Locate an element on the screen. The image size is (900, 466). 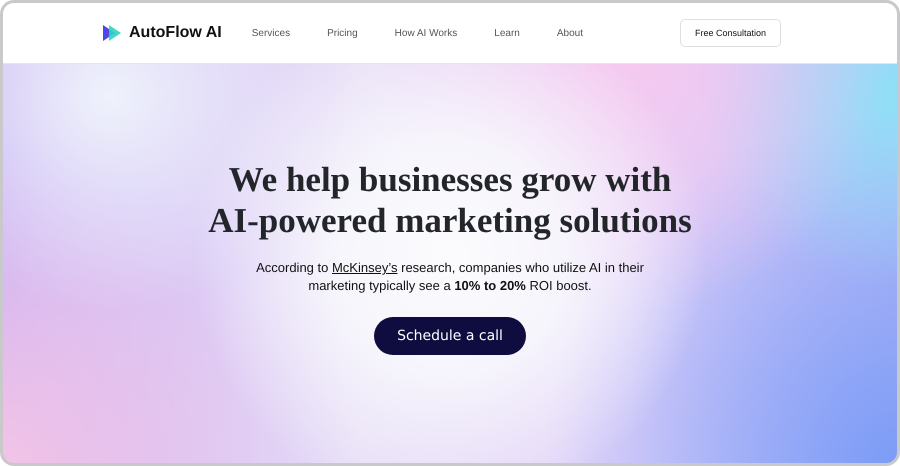
mckinsey-link: McKinsey’s is located at coordinates (365, 267).